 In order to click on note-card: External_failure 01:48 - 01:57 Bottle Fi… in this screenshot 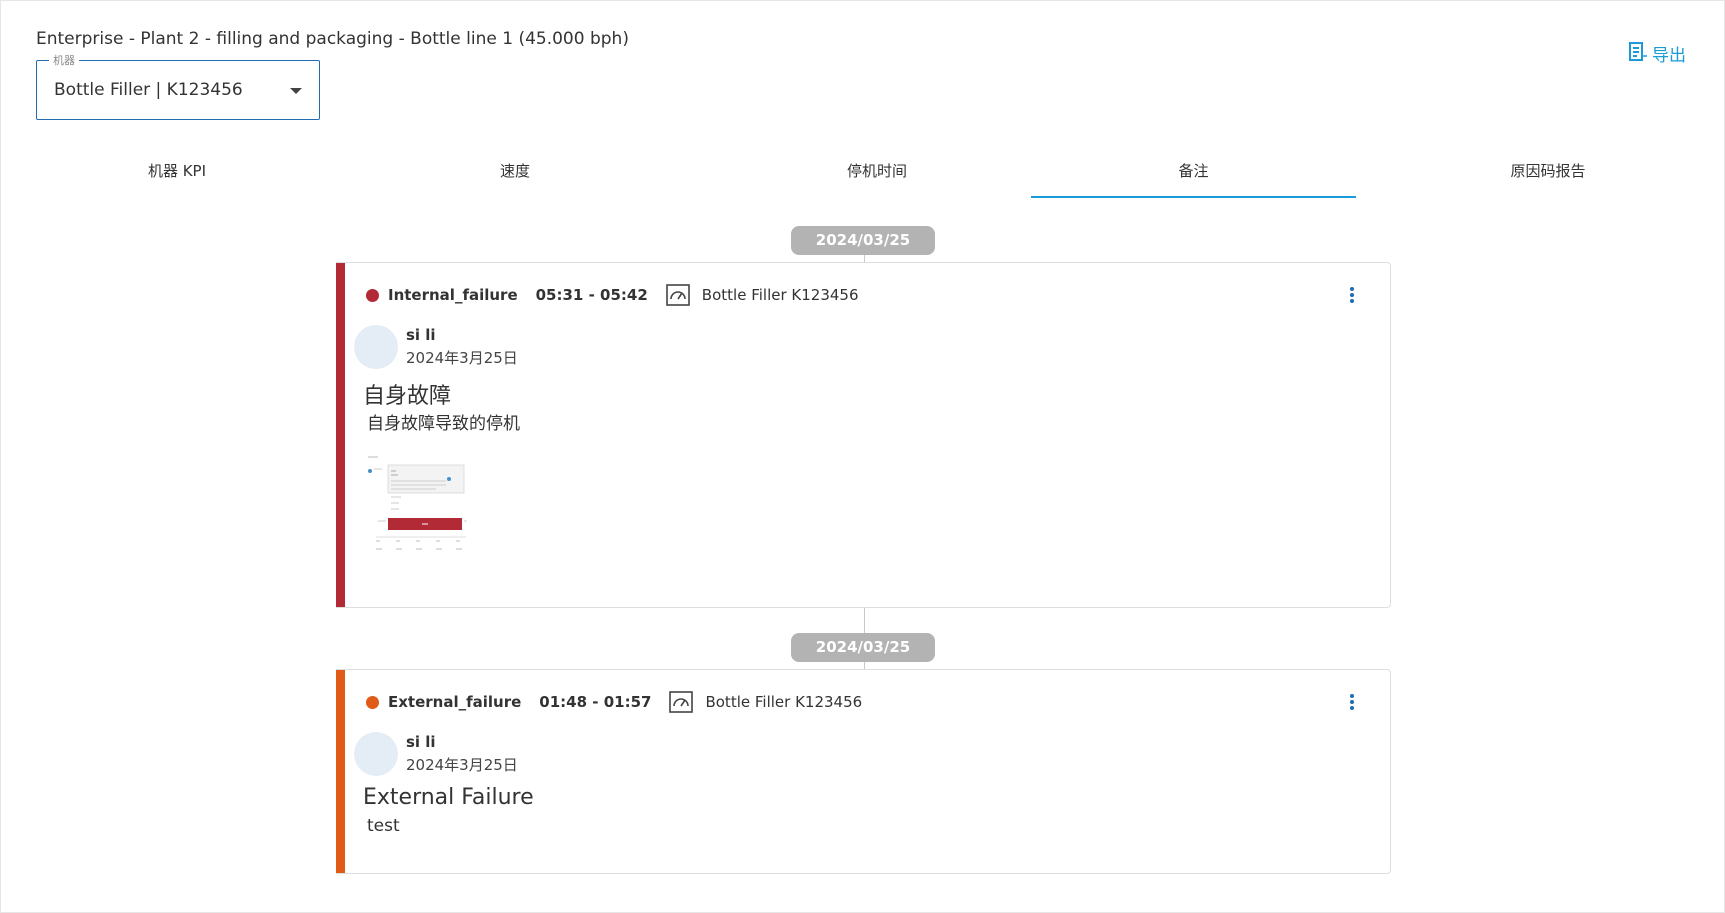, I will do `click(863, 771)`.